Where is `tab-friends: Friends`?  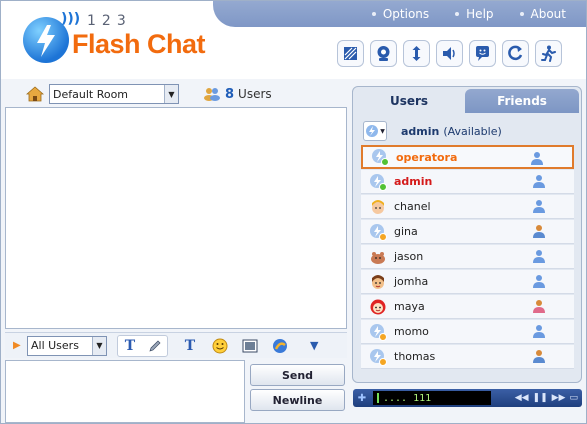 tab-friends: Friends is located at coordinates (522, 101).